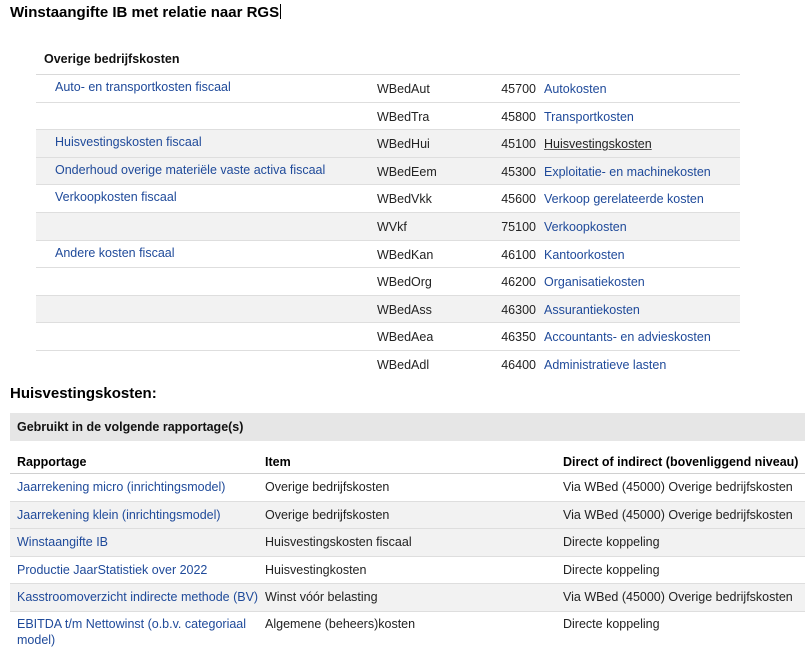 Image resolution: width=805 pixels, height=660 pixels. What do you see at coordinates (403, 364) in the screenshot?
I see `rgs-code: WBedAdl` at bounding box center [403, 364].